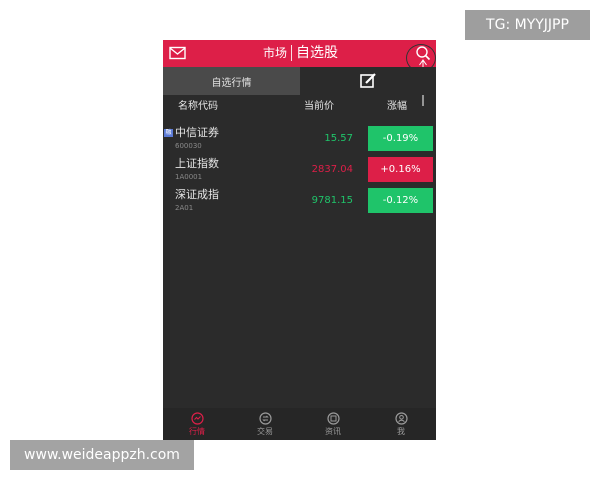  What do you see at coordinates (400, 138) in the screenshot?
I see `change-badge: -0.19%` at bounding box center [400, 138].